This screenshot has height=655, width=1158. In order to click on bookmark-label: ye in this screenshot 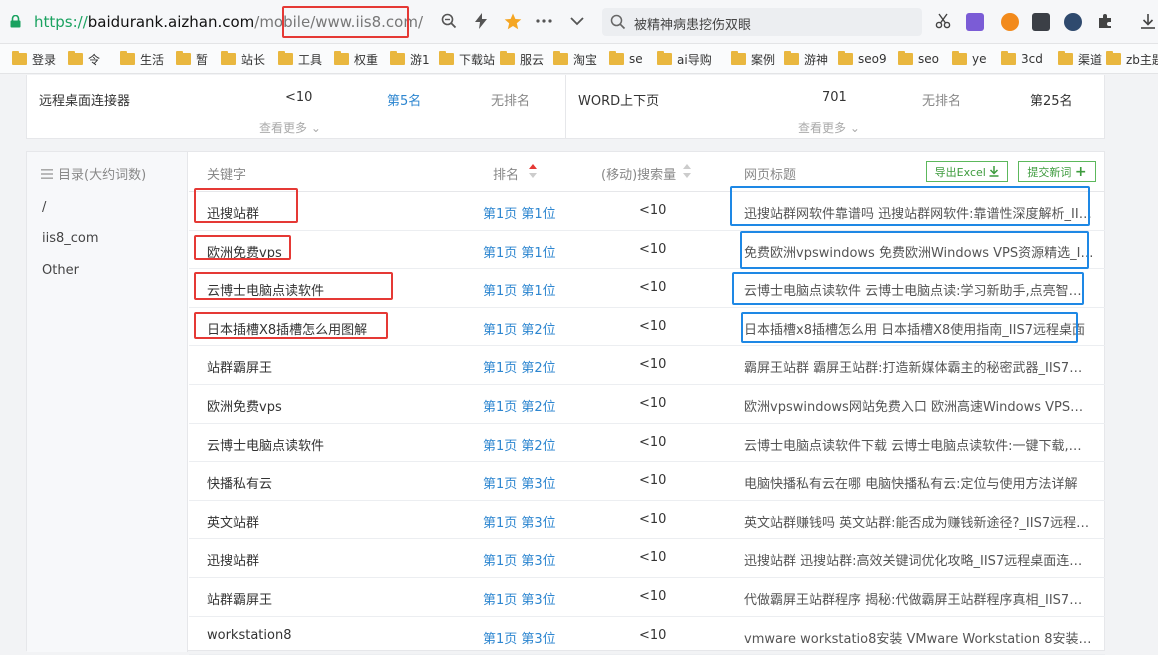, I will do `click(979, 59)`.